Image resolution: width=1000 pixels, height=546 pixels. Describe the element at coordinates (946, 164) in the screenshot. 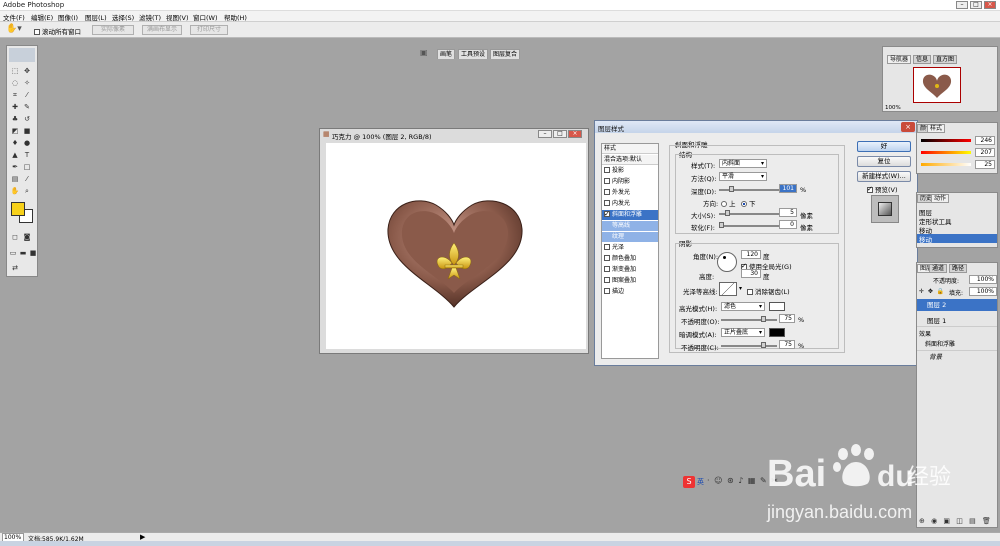

I see `blue-slider` at that location.